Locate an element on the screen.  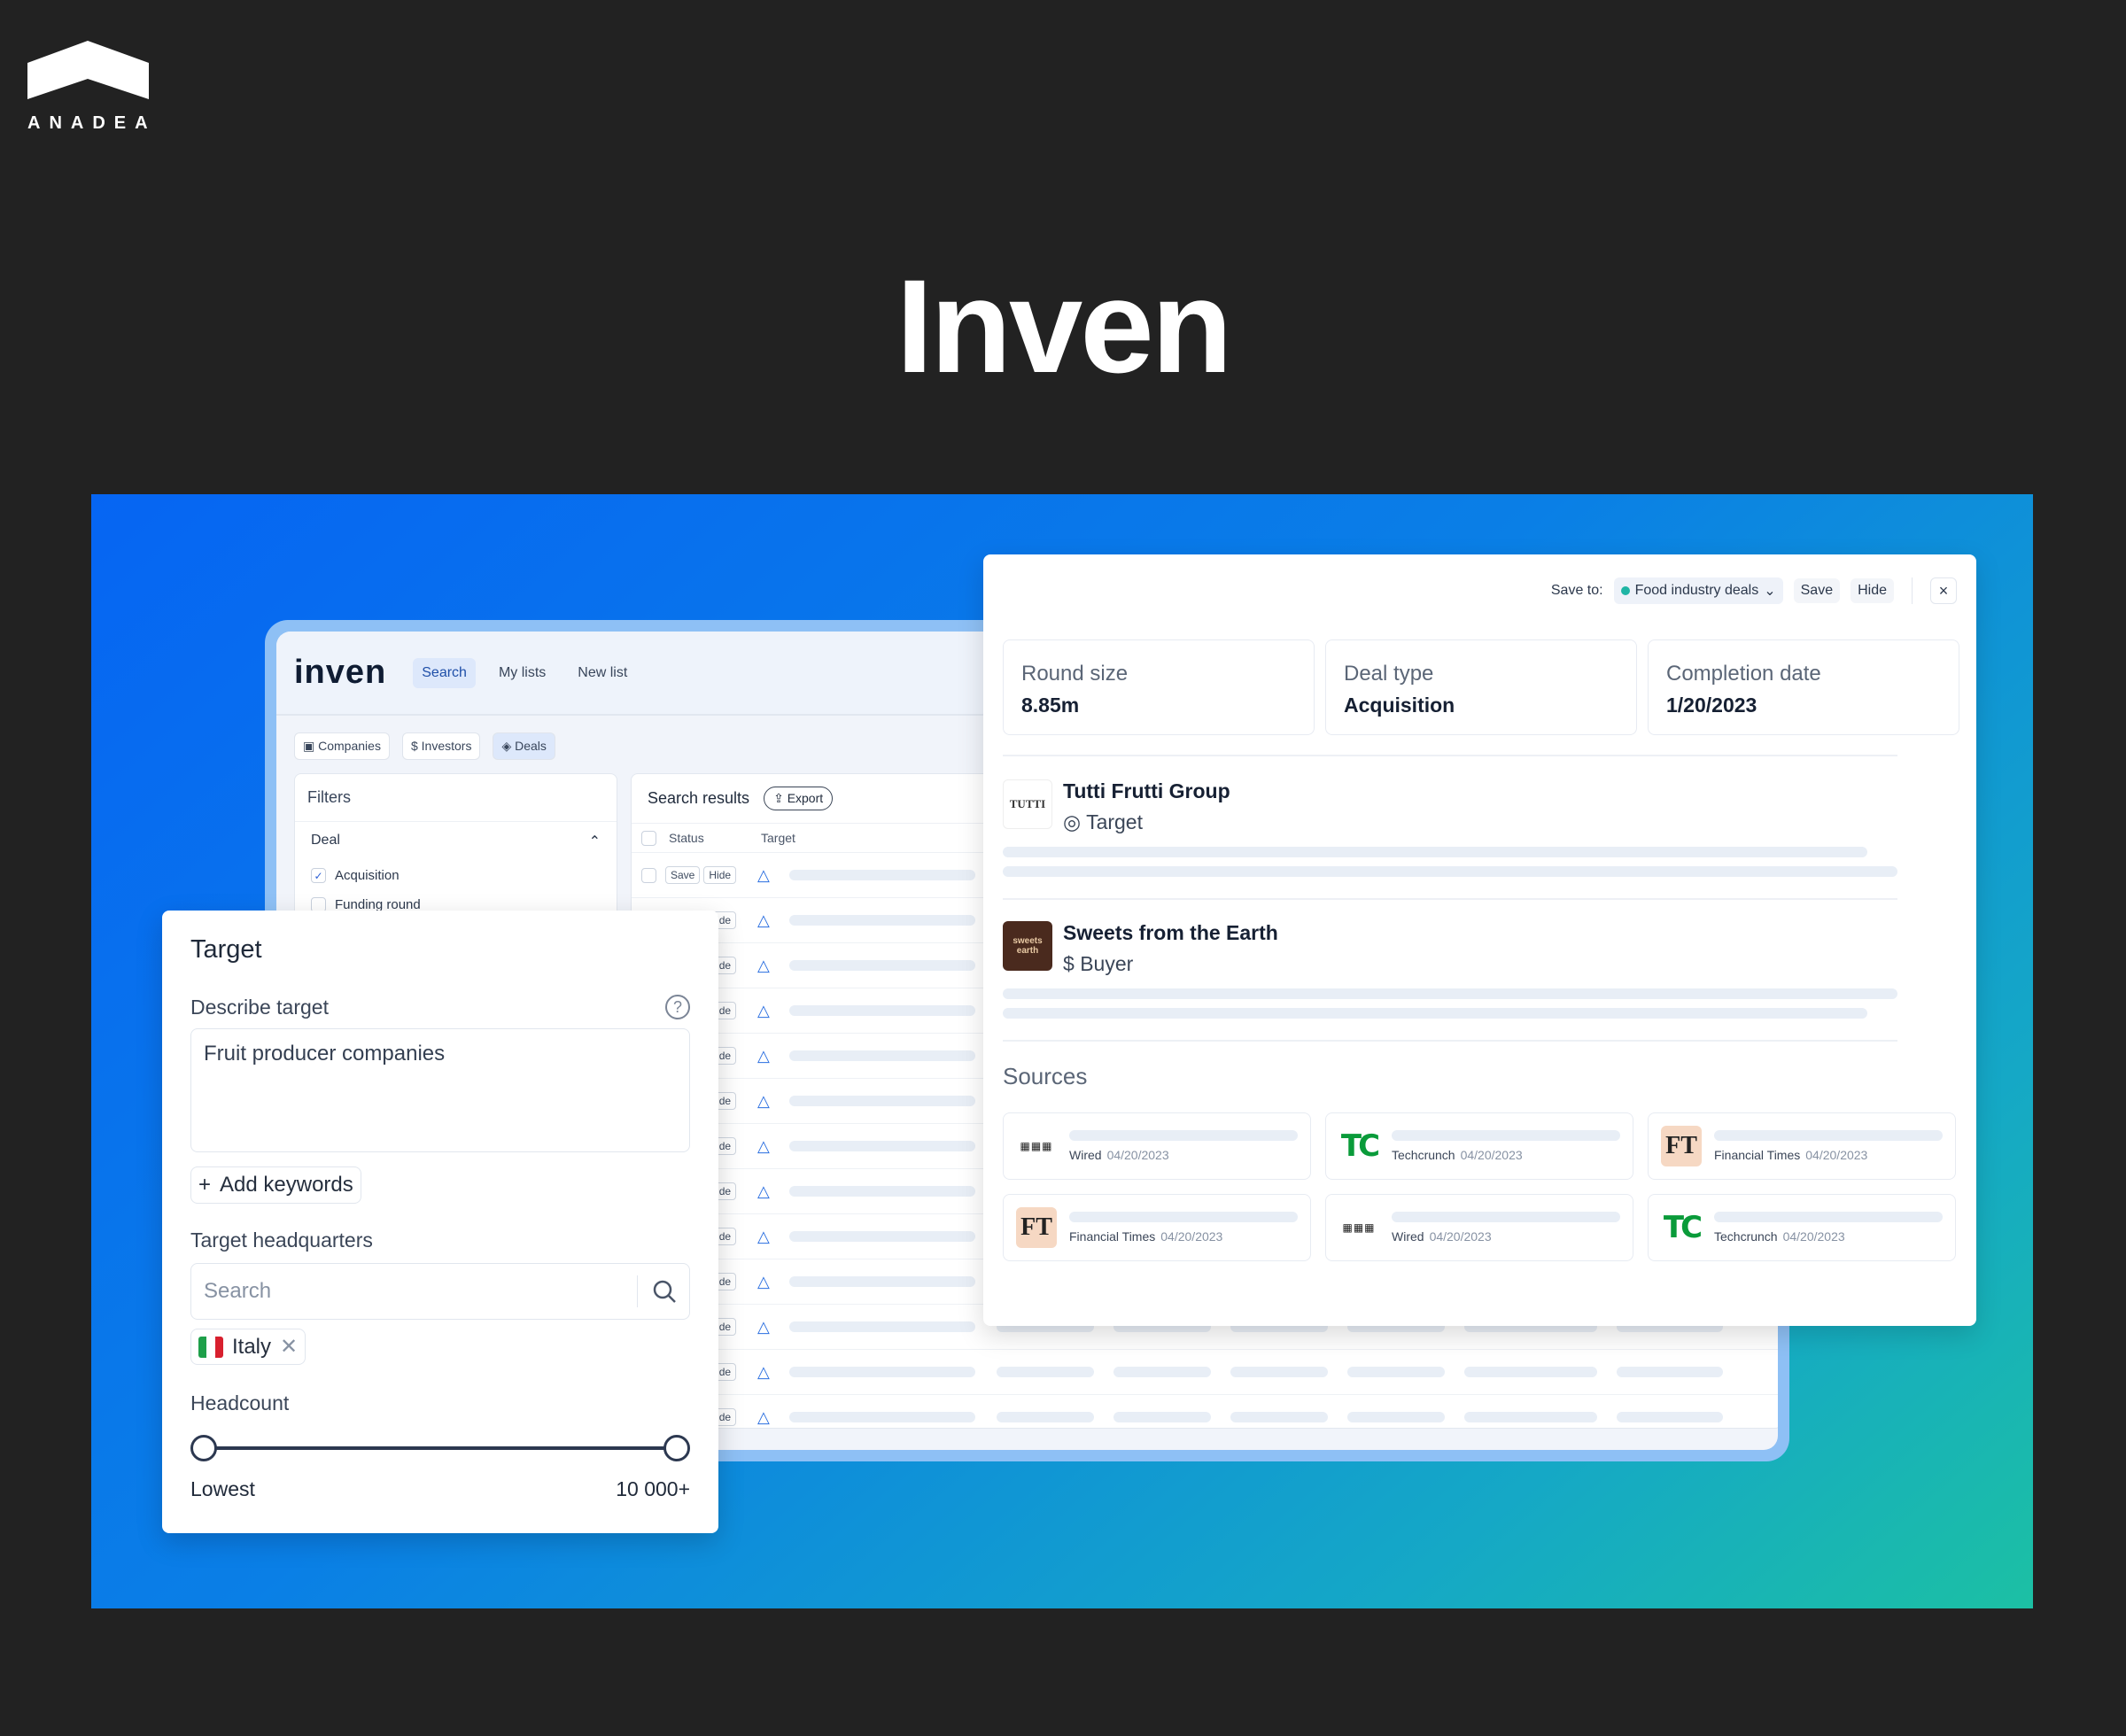
describe-target-label: Describe target is located at coordinates (260, 1007).